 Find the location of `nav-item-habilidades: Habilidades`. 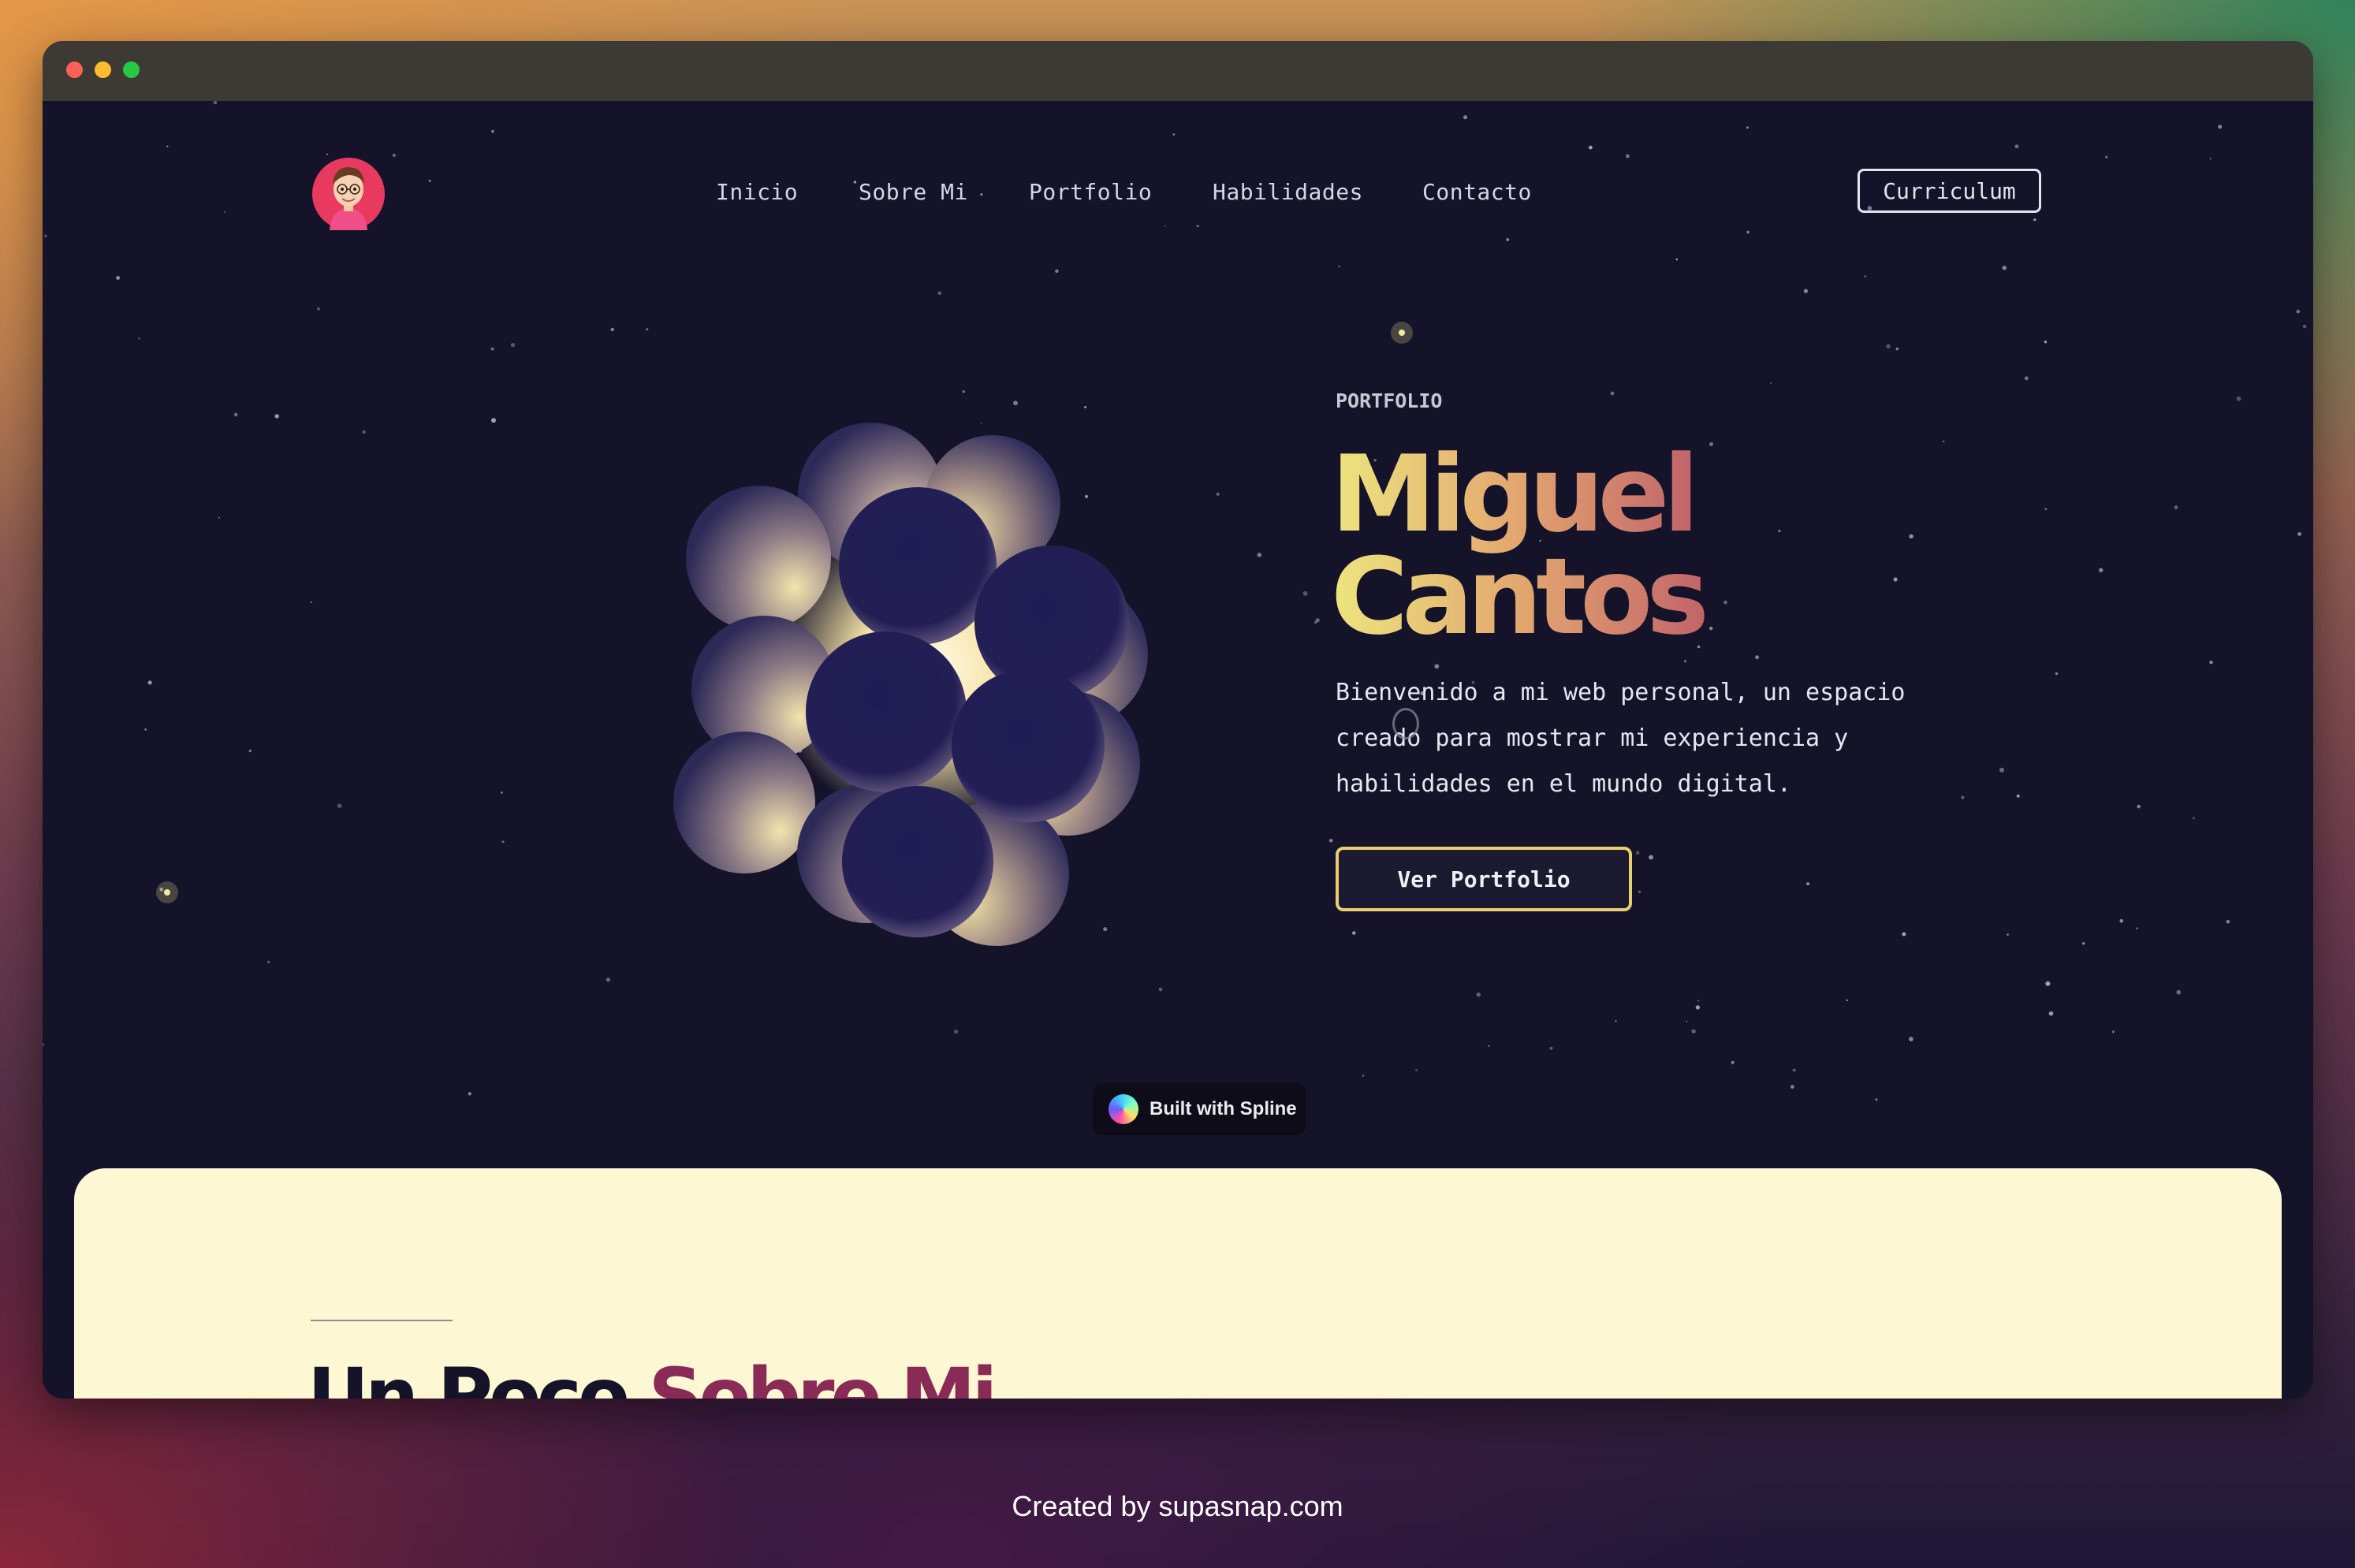

nav-item-habilidades: Habilidades is located at coordinates (1288, 192).